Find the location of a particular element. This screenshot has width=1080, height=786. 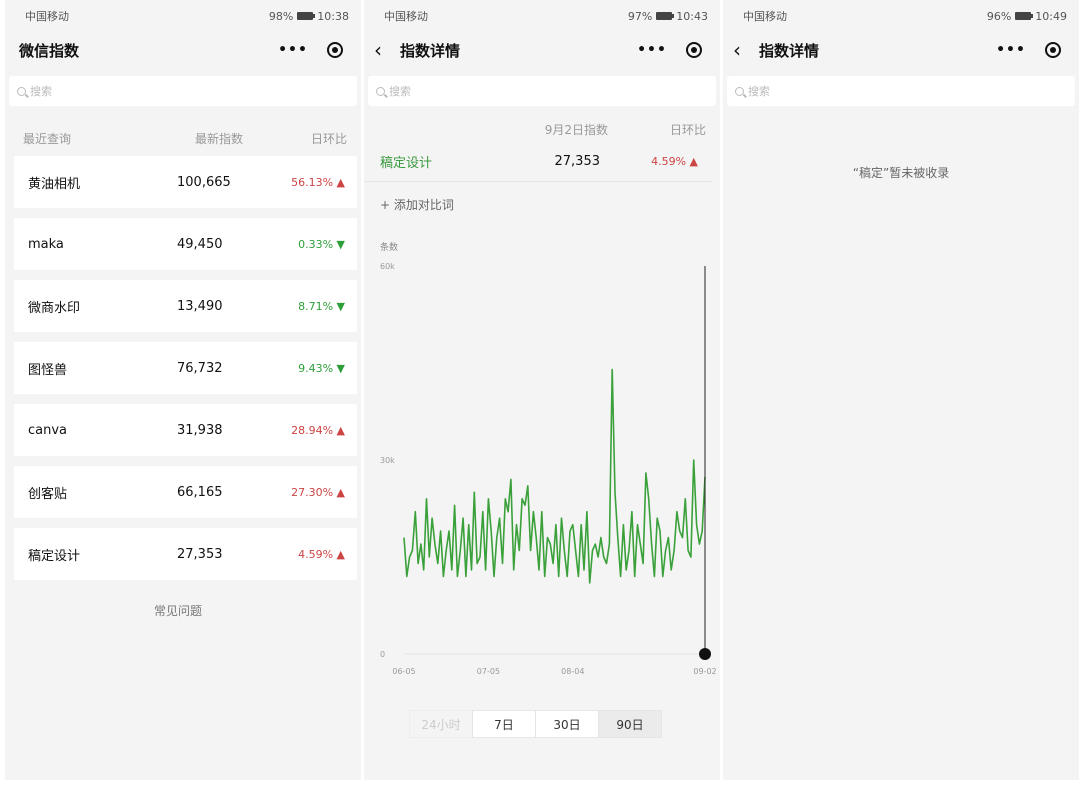

query-value: 76,732 is located at coordinates (200, 368).